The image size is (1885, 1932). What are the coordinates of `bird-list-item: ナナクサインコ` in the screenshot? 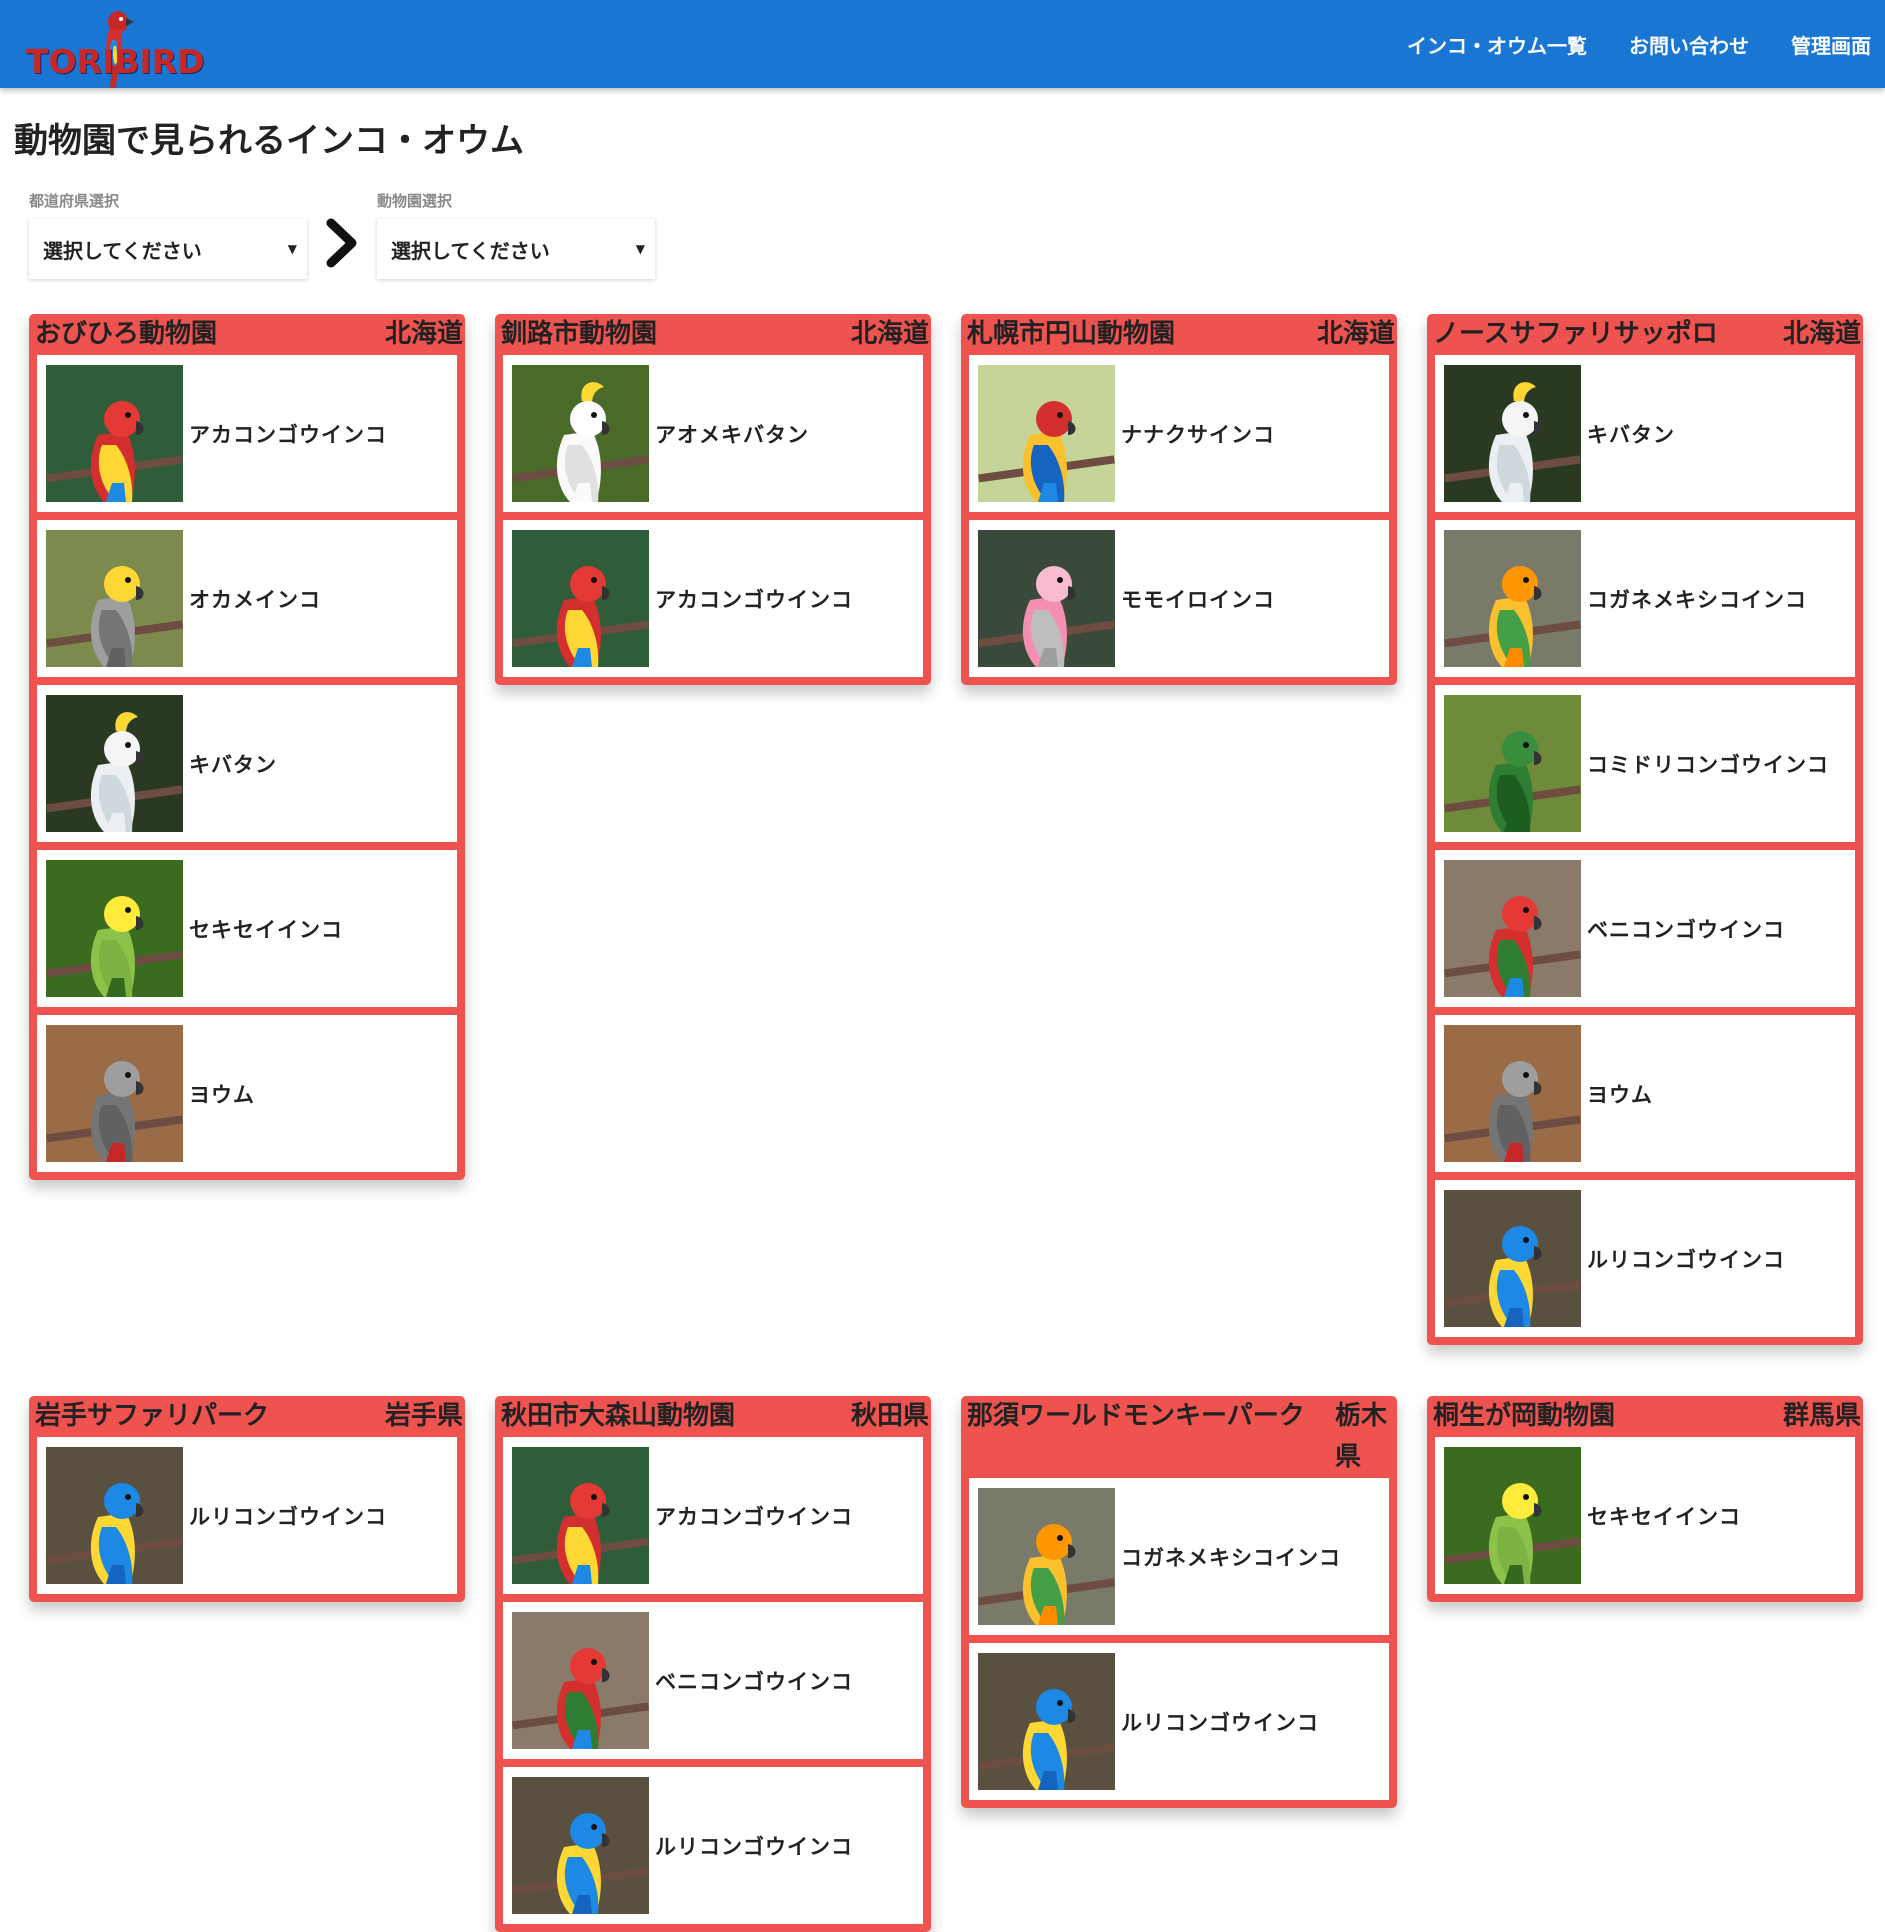 It's located at (1179, 433).